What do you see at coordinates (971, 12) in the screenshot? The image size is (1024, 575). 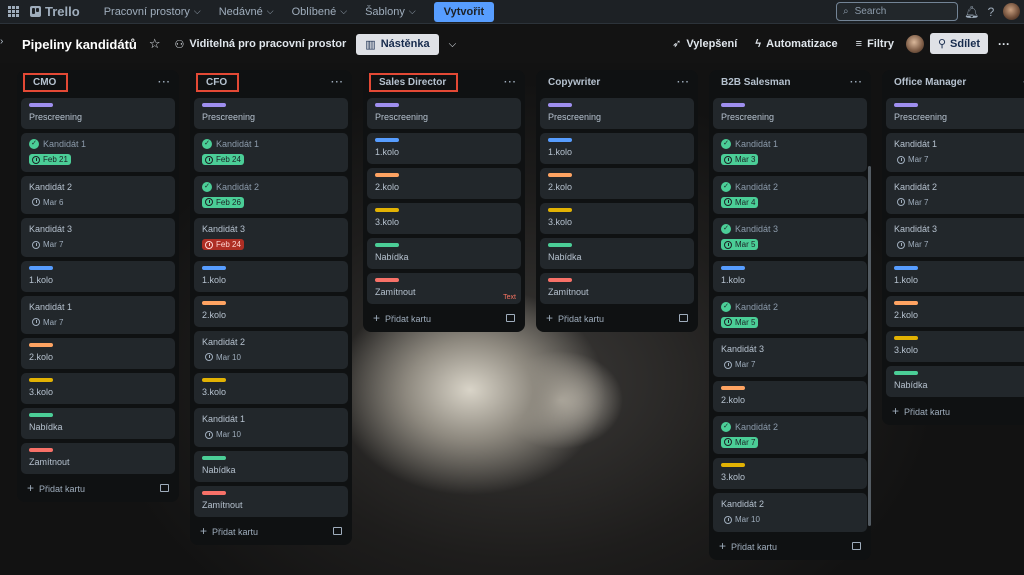 I see `notifications-icon: 🔔︎` at bounding box center [971, 12].